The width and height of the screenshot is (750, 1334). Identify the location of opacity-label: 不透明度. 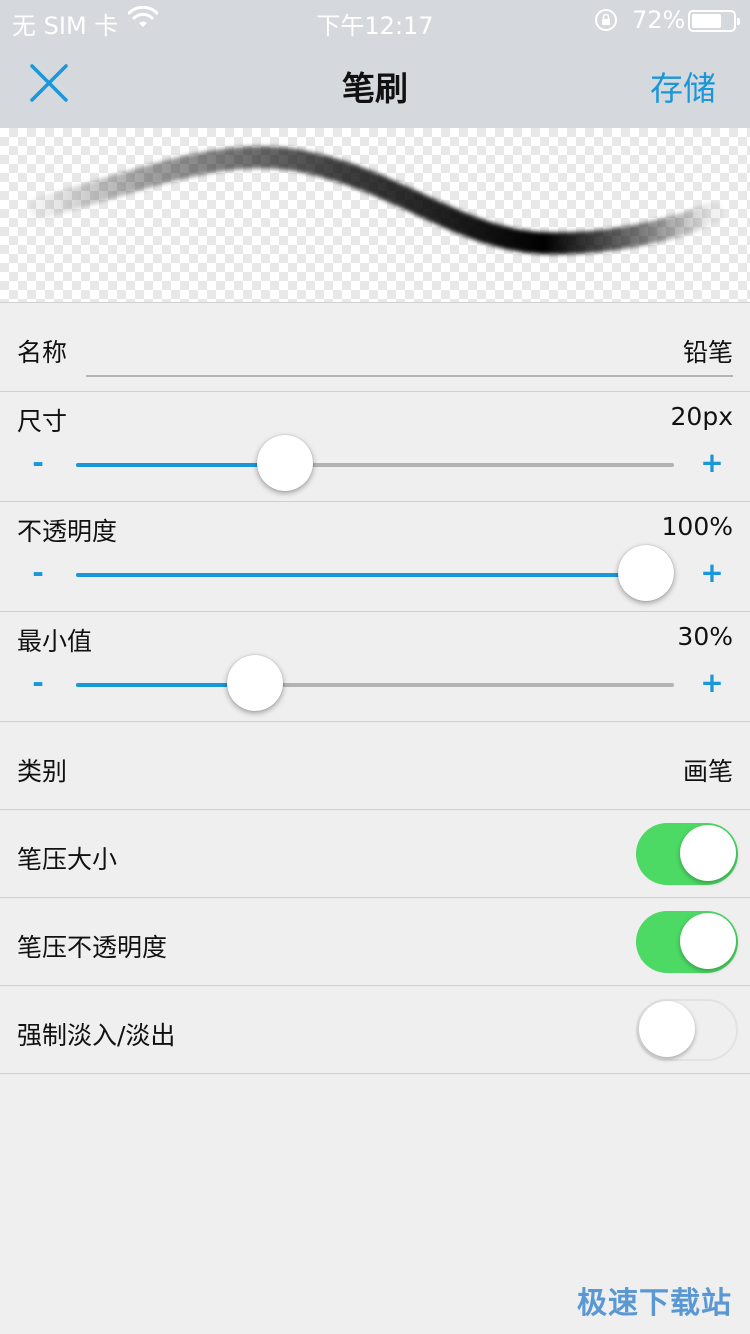
(67, 531).